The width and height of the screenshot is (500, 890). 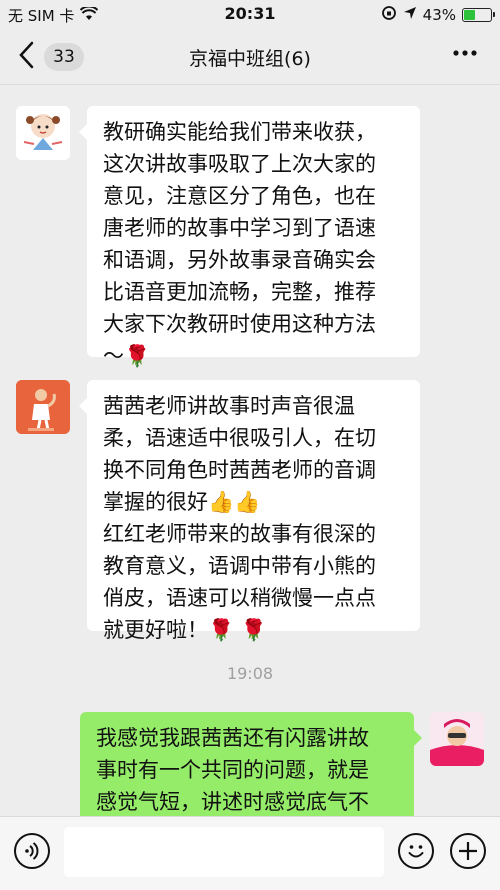 What do you see at coordinates (469, 15) in the screenshot?
I see `battery-fill` at bounding box center [469, 15].